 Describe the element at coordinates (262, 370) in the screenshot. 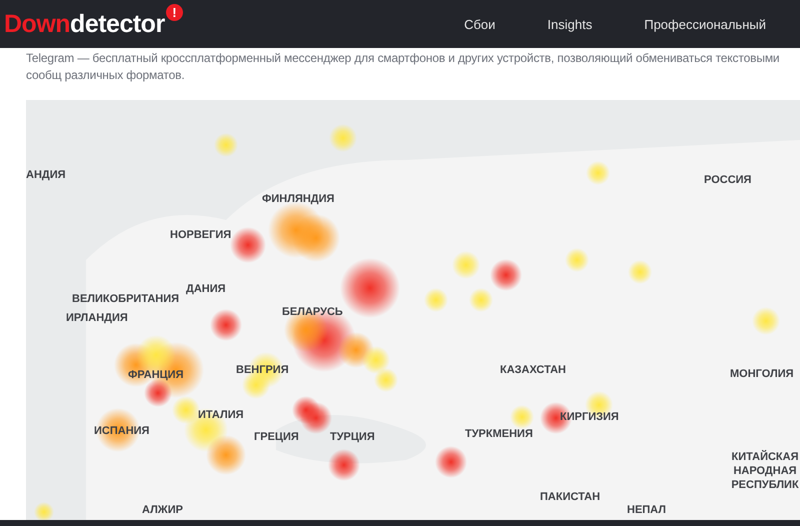

I see `country-label: ВЕНГРИЯ` at that location.